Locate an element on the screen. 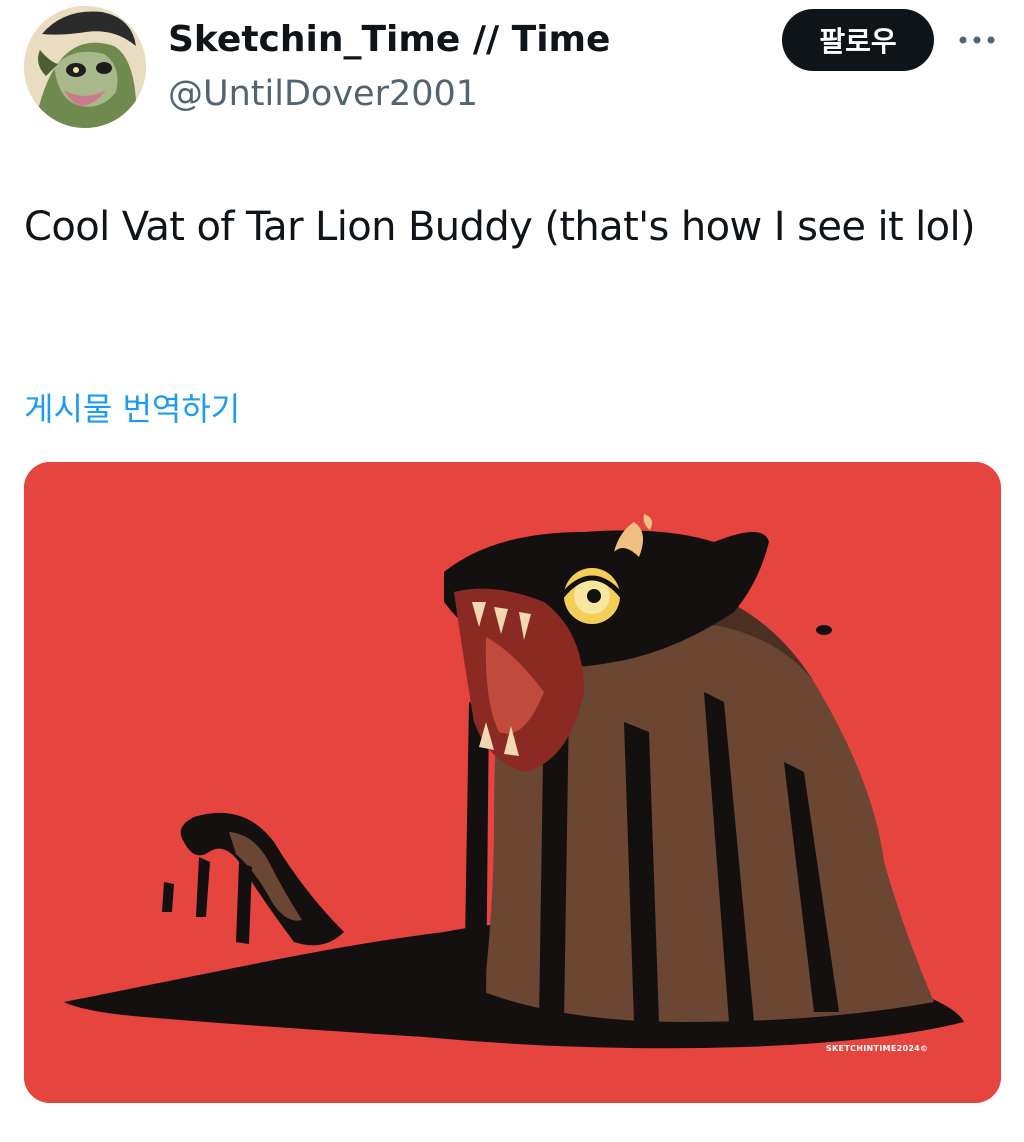 The height and width of the screenshot is (1142, 1024). author-handle: @UntilDover2001 is located at coordinates (323, 94).